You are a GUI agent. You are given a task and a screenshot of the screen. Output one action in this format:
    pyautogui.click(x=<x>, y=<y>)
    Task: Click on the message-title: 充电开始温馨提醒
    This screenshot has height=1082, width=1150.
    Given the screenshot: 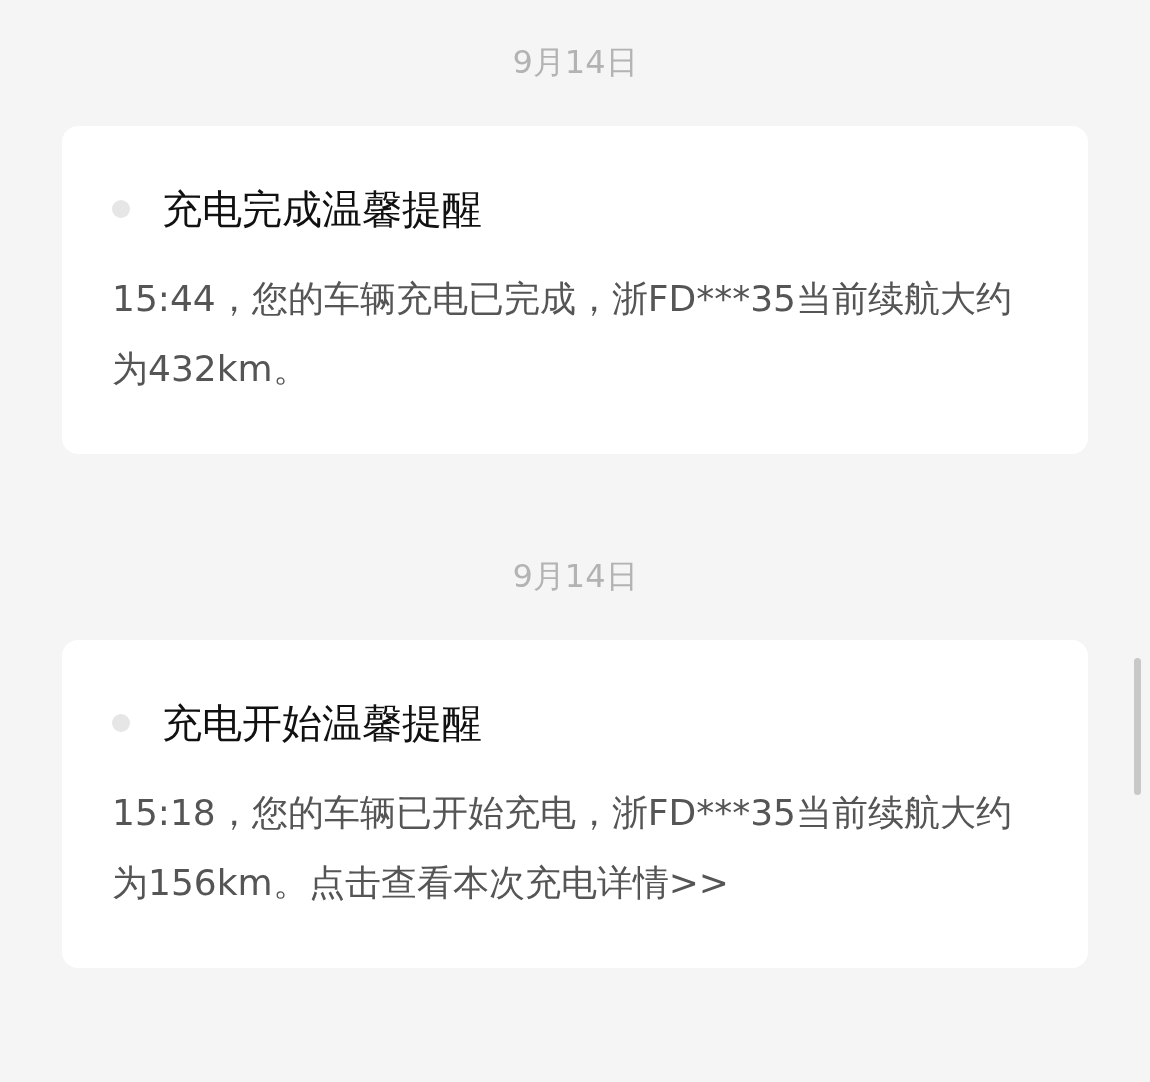 What is the action you would take?
    pyautogui.click(x=322, y=723)
    